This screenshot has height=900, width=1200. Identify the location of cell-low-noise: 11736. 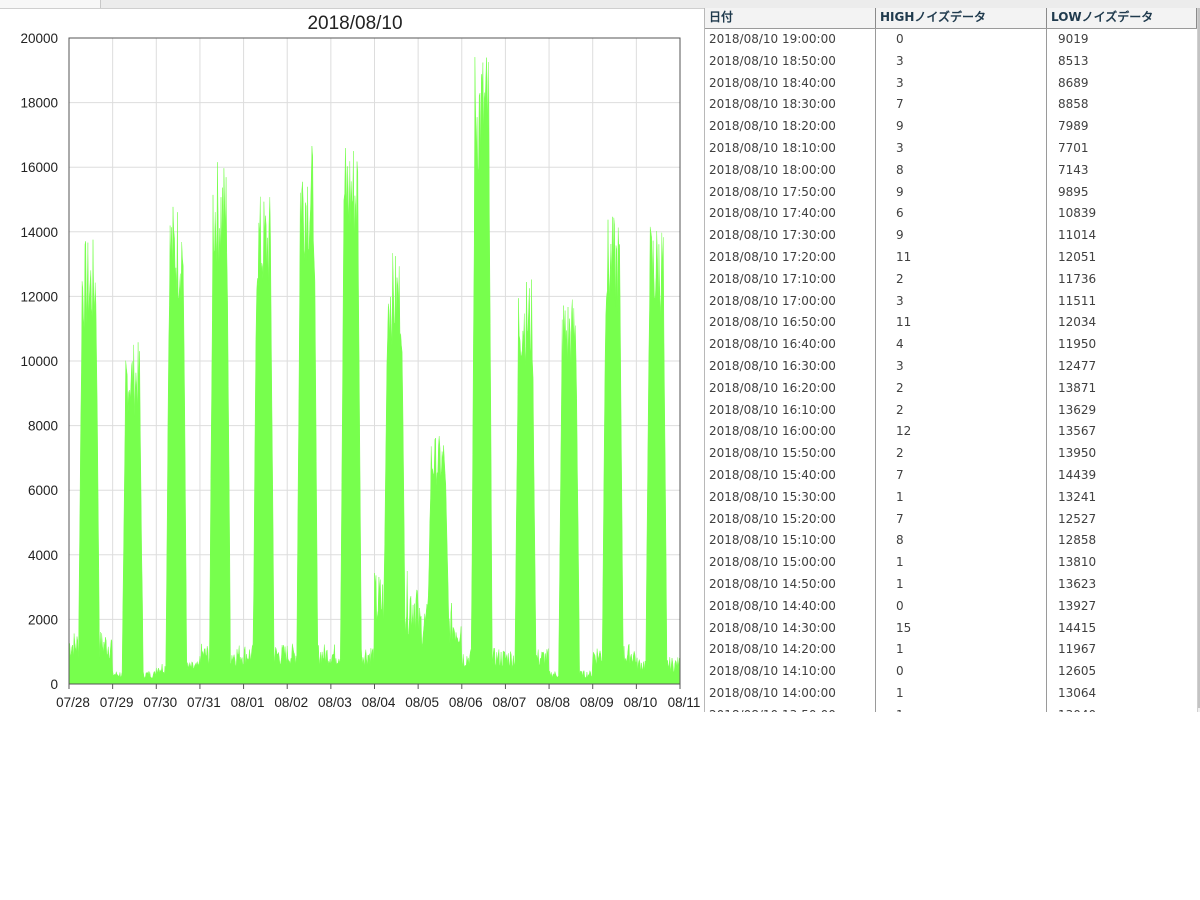
(1077, 278).